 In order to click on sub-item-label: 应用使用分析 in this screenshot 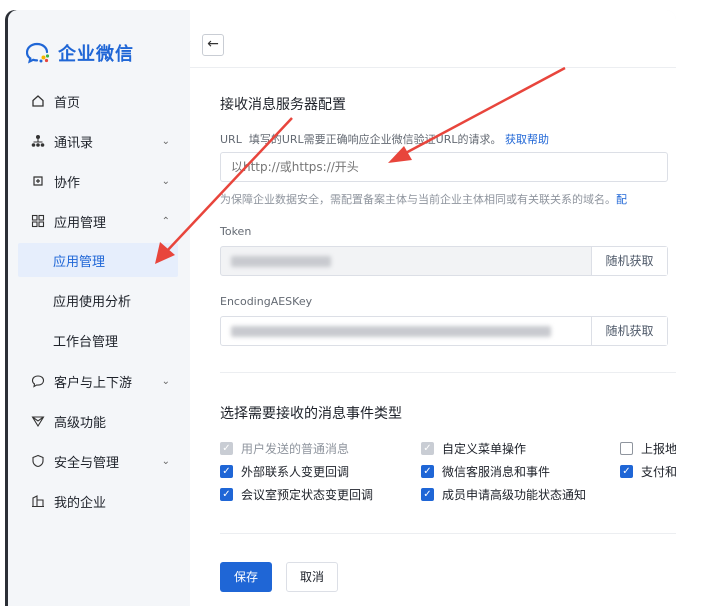, I will do `click(92, 302)`.